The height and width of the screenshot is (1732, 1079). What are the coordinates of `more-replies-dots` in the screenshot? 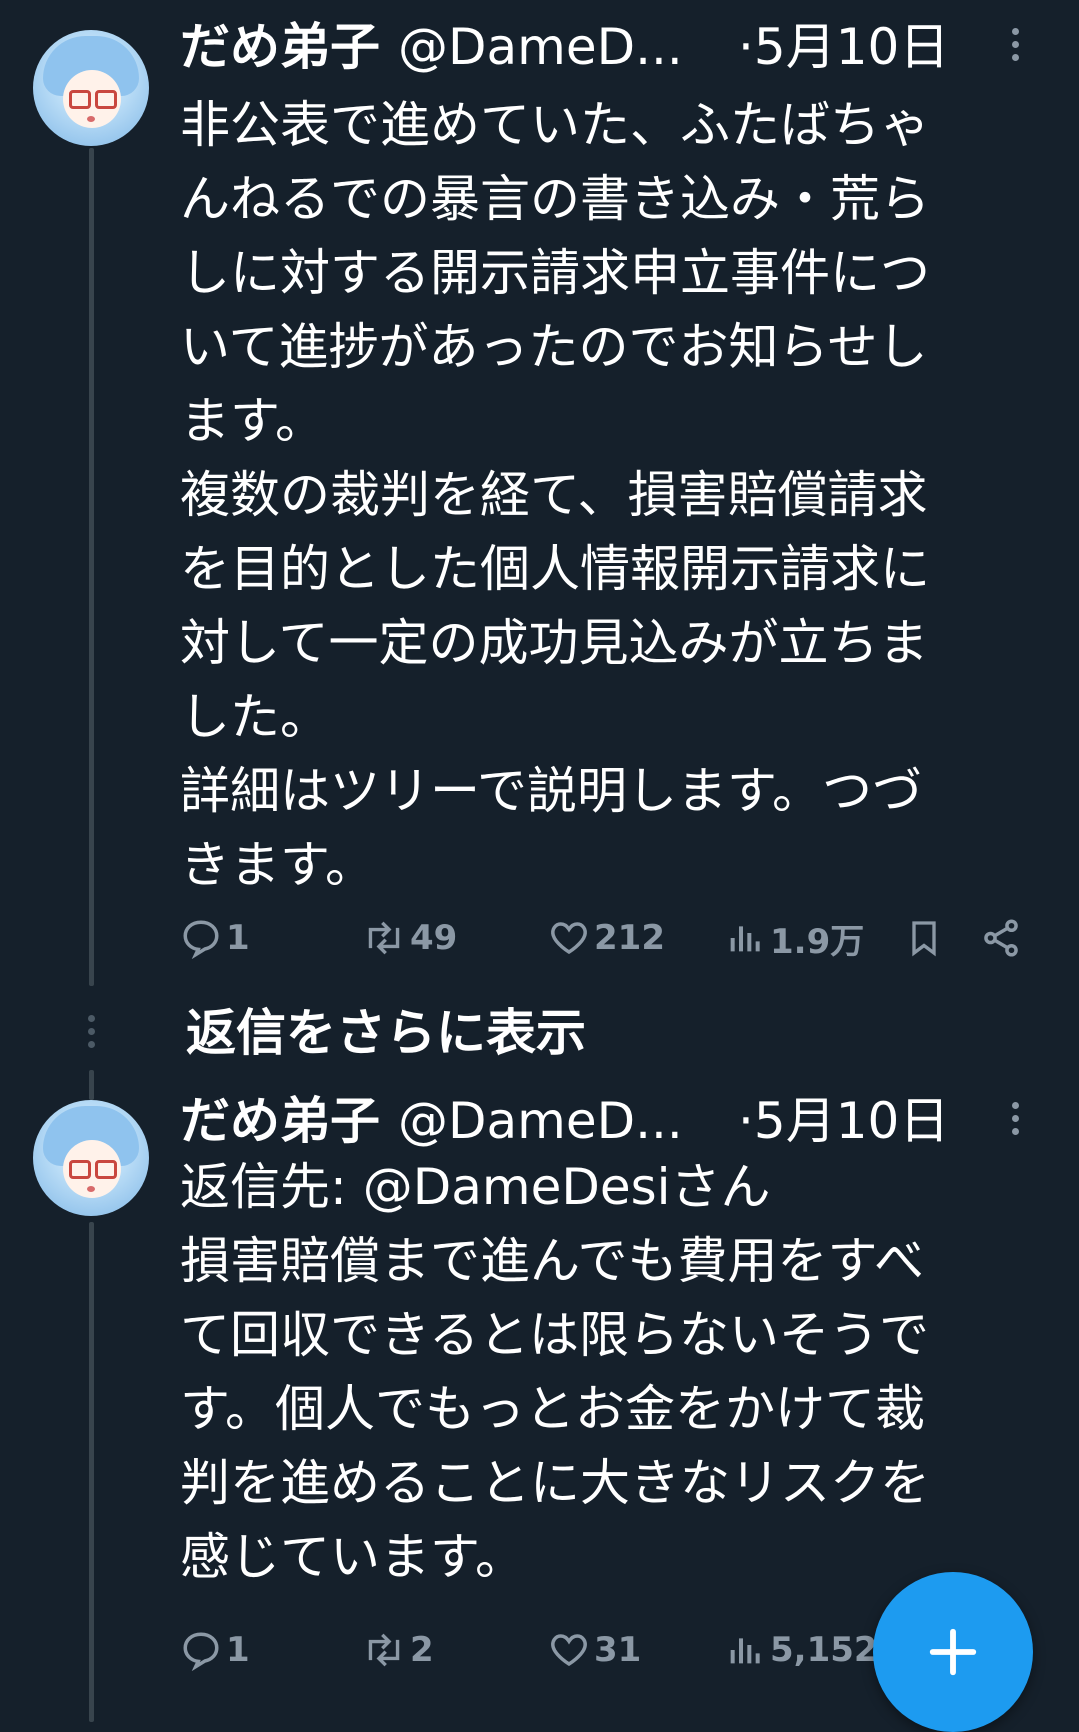 It's located at (92, 1034).